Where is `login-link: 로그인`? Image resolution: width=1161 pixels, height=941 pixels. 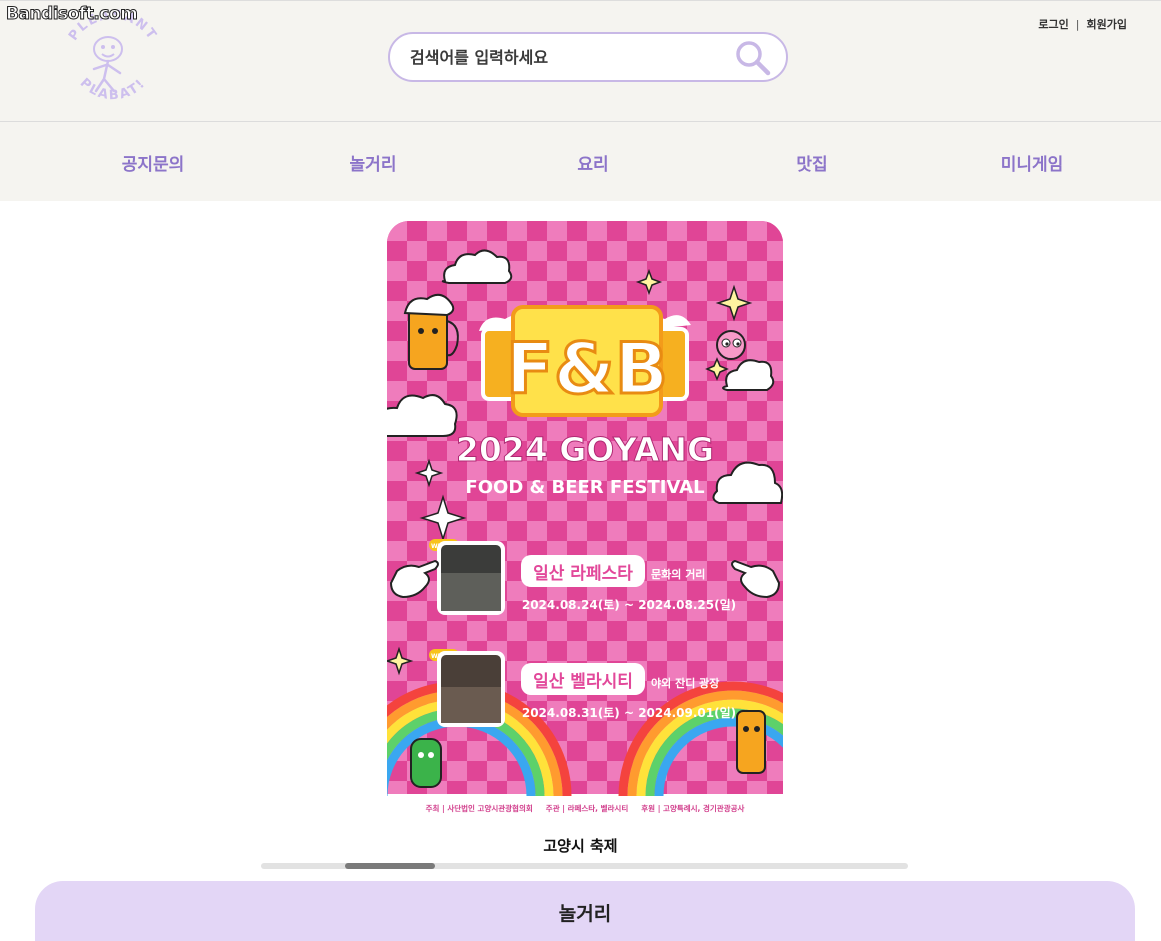
login-link: 로그인 is located at coordinates (1053, 24).